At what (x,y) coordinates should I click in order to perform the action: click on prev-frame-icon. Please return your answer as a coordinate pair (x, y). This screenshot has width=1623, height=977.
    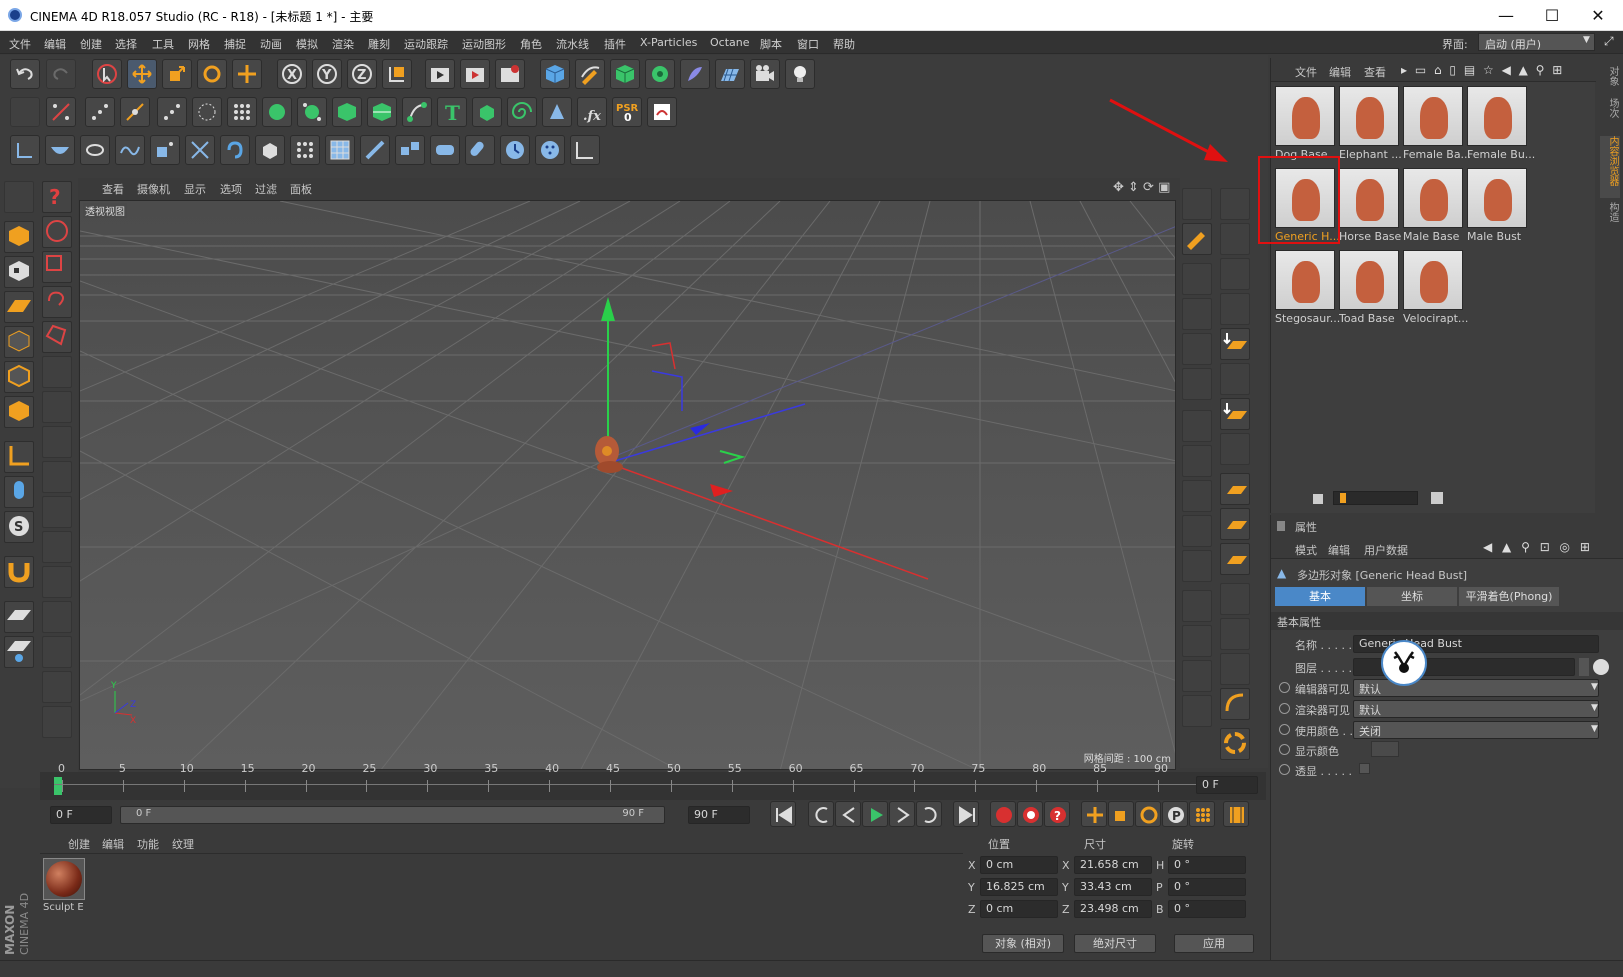
    Looking at the image, I should click on (848, 814).